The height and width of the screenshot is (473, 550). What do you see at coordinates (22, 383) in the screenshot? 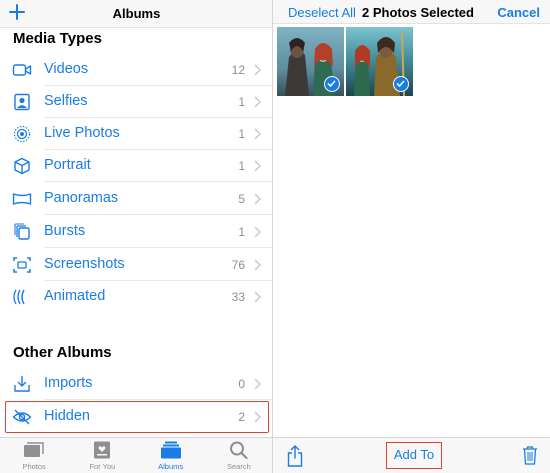
I see `import-icon` at bounding box center [22, 383].